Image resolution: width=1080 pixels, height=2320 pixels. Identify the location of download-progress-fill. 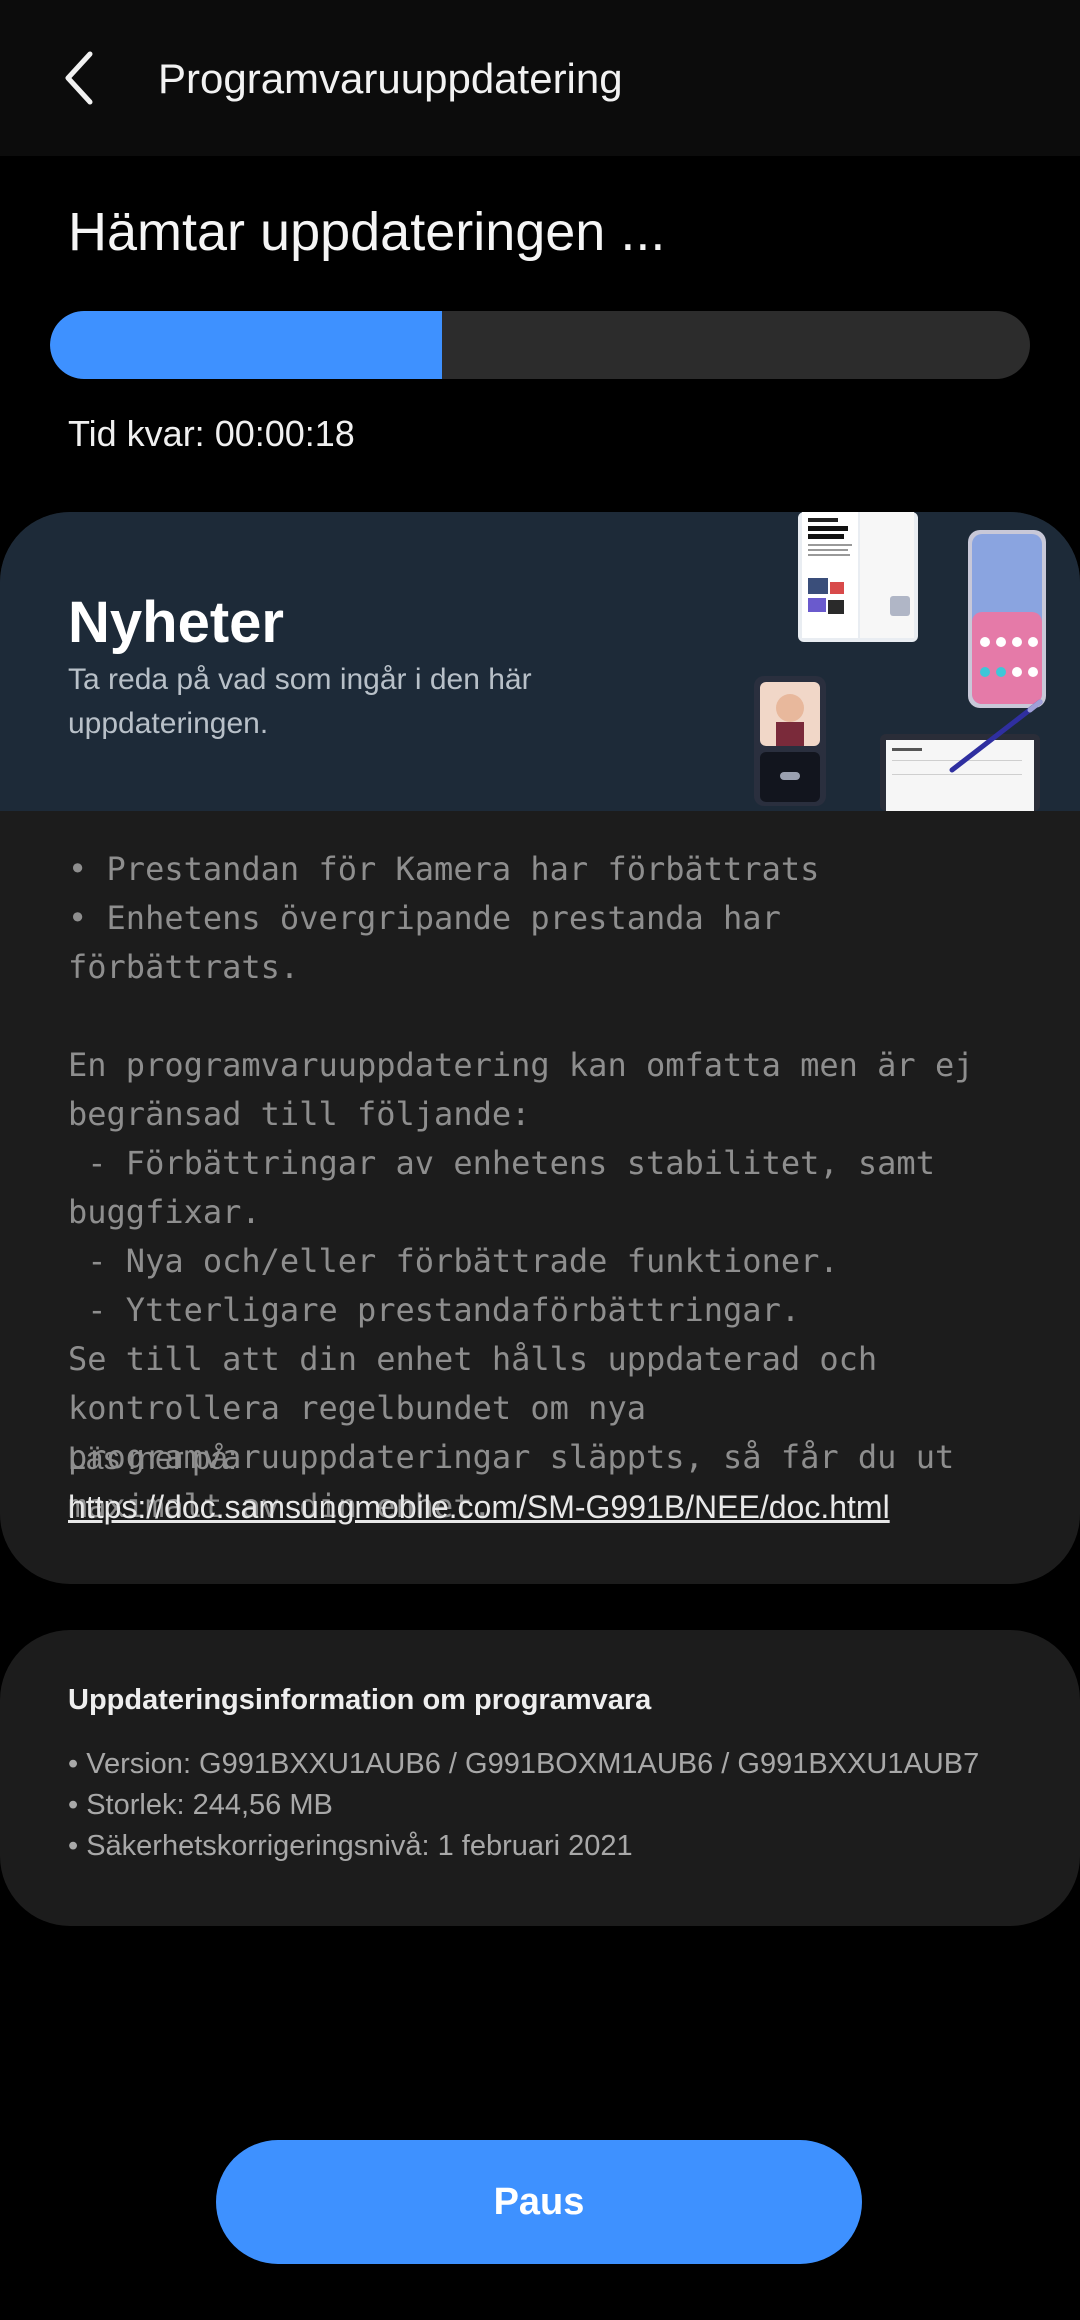
(246, 345).